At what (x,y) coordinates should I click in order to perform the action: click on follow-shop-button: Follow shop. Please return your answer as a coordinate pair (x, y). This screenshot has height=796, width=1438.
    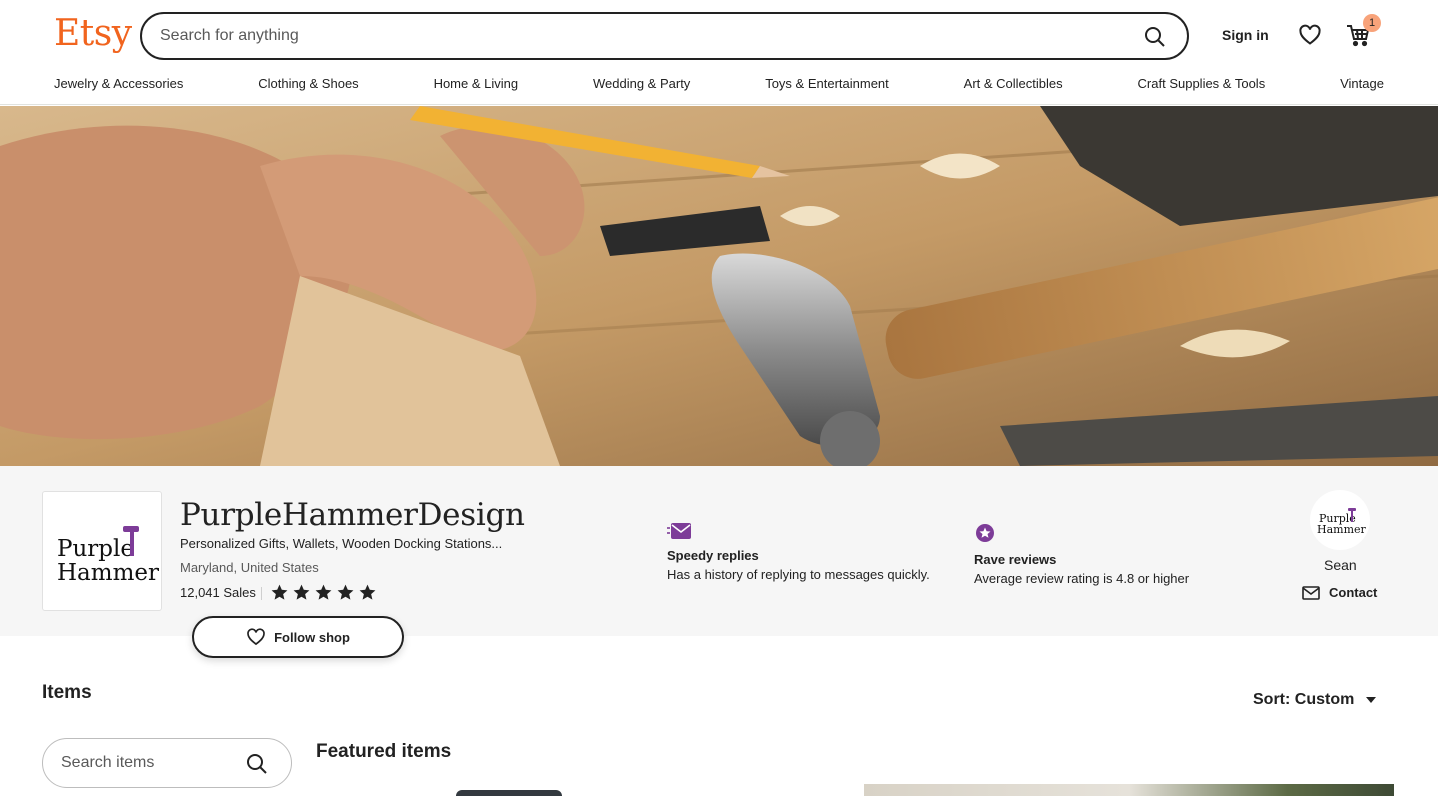
    Looking at the image, I should click on (298, 637).